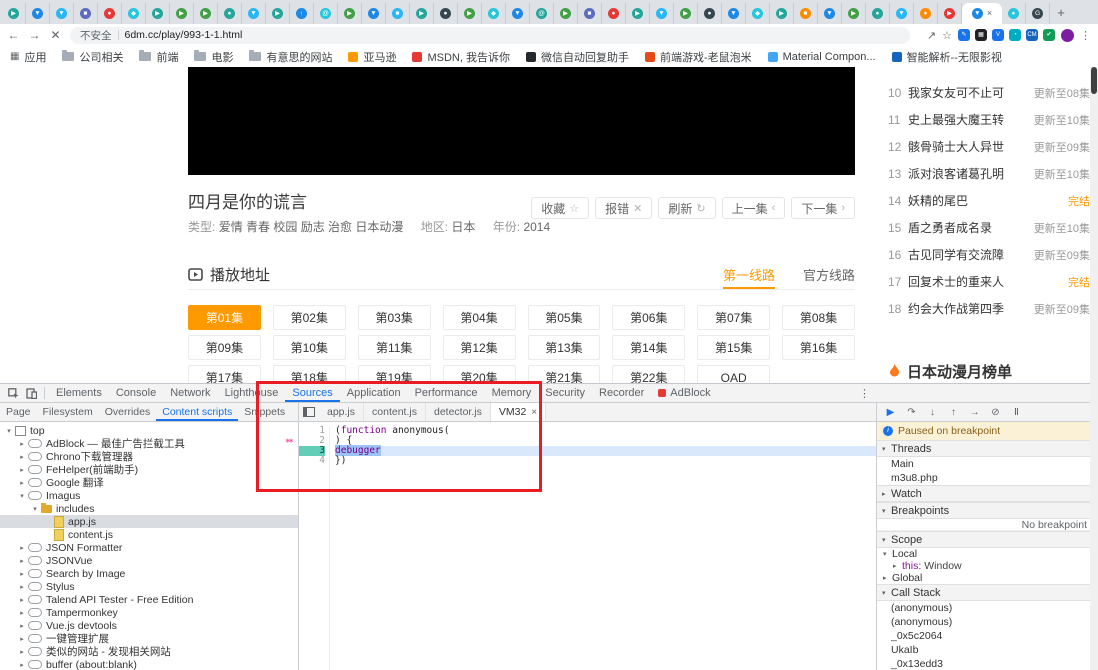  I want to click on callstack-frame: _0x13edd3, so click(983, 663).